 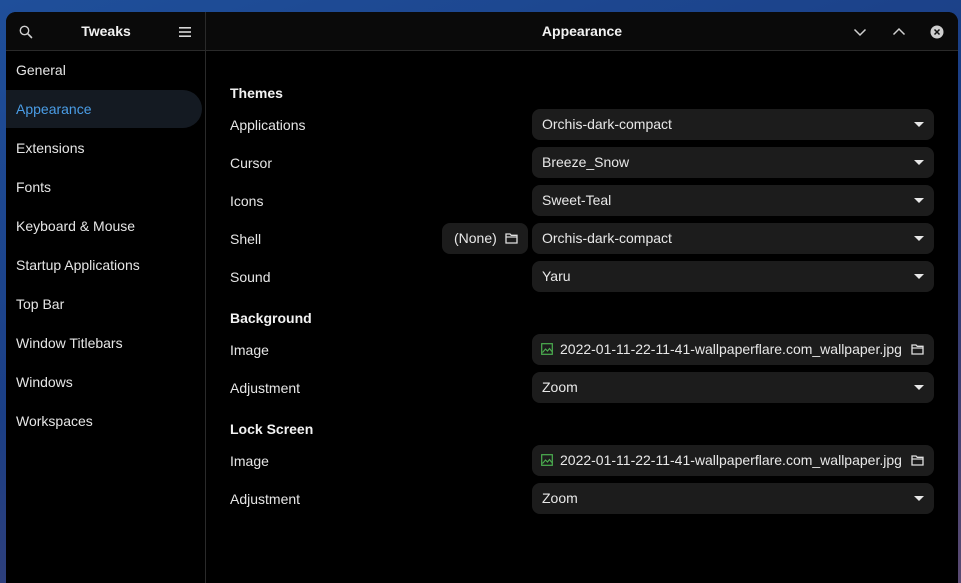 I want to click on shell-label: Shell, so click(x=246, y=239).